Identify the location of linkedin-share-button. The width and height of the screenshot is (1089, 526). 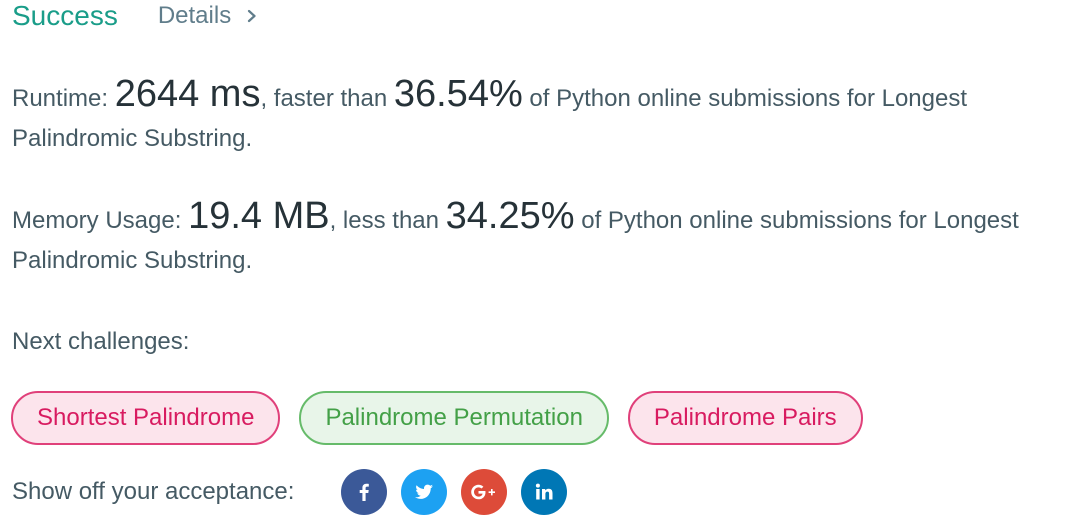
(544, 492).